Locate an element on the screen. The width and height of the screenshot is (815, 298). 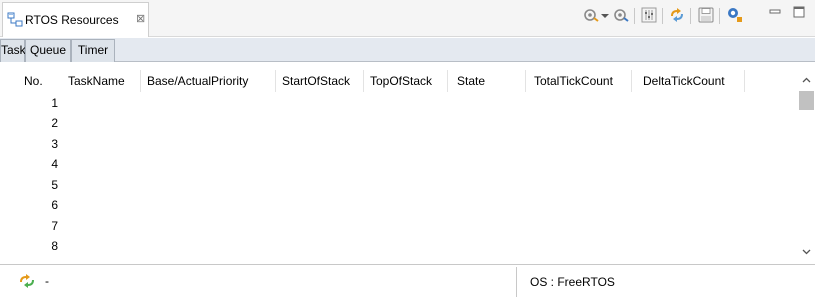
scroll-up-arrow-icon is located at coordinates (806, 80).